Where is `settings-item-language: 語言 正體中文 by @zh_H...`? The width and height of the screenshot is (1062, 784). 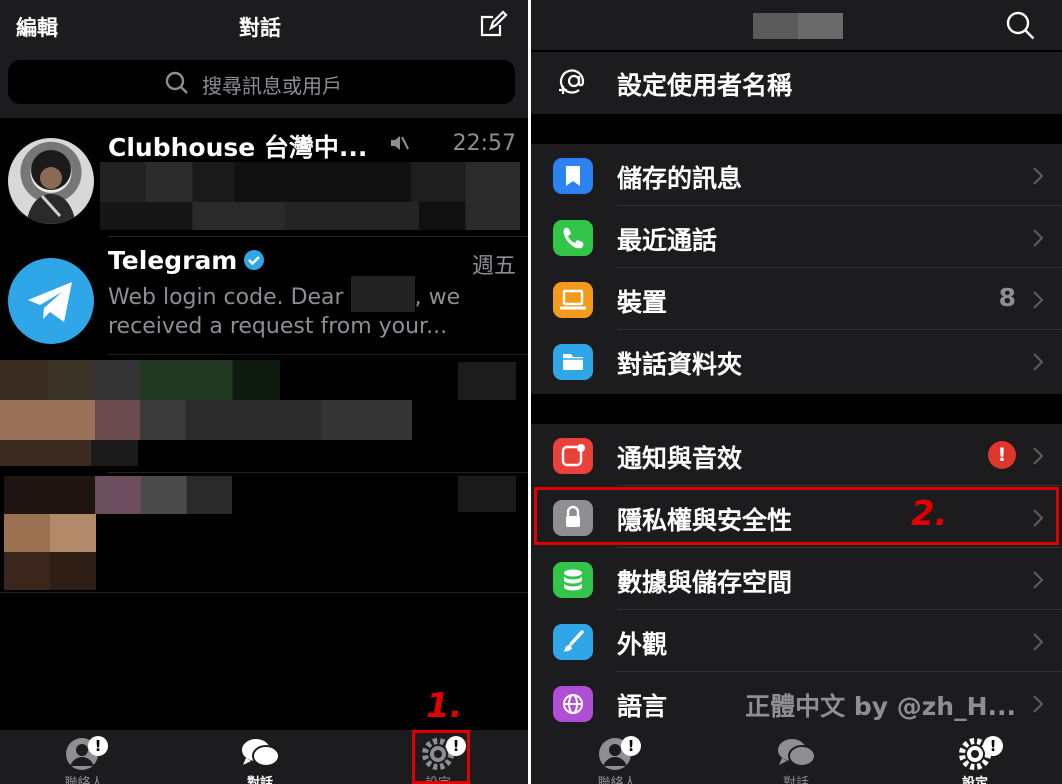
settings-item-language: 語言 正體中文 by @zh_H... is located at coordinates (796, 703).